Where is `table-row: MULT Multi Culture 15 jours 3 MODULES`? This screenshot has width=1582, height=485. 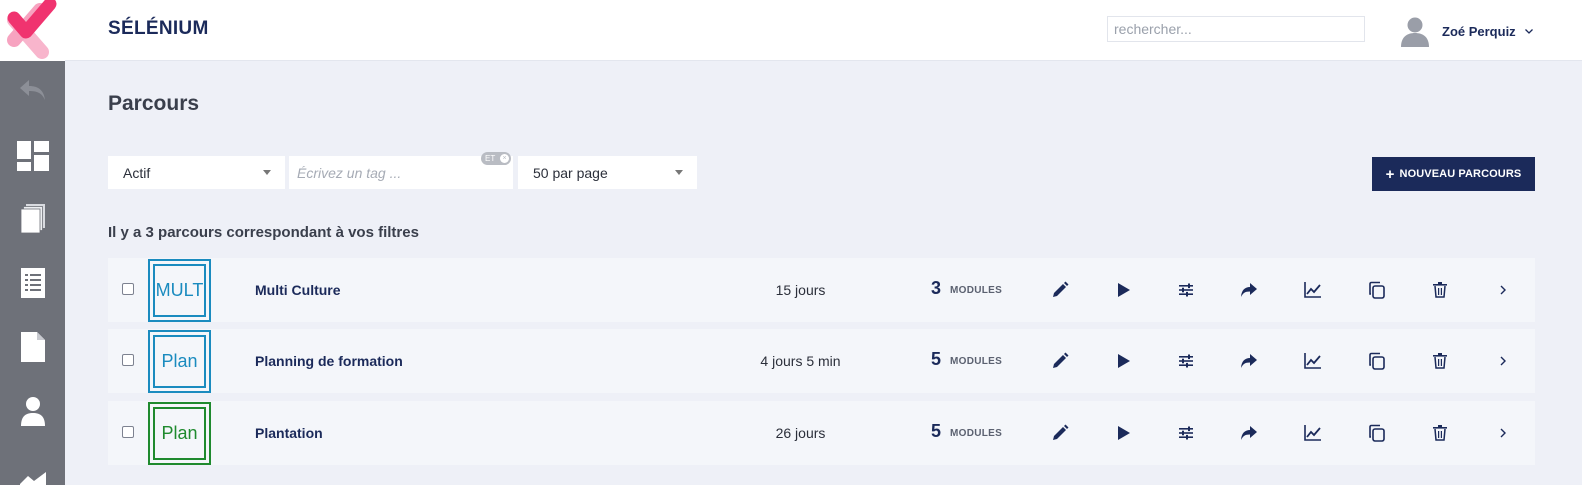 table-row: MULT Multi Culture 15 jours 3 MODULES is located at coordinates (821, 290).